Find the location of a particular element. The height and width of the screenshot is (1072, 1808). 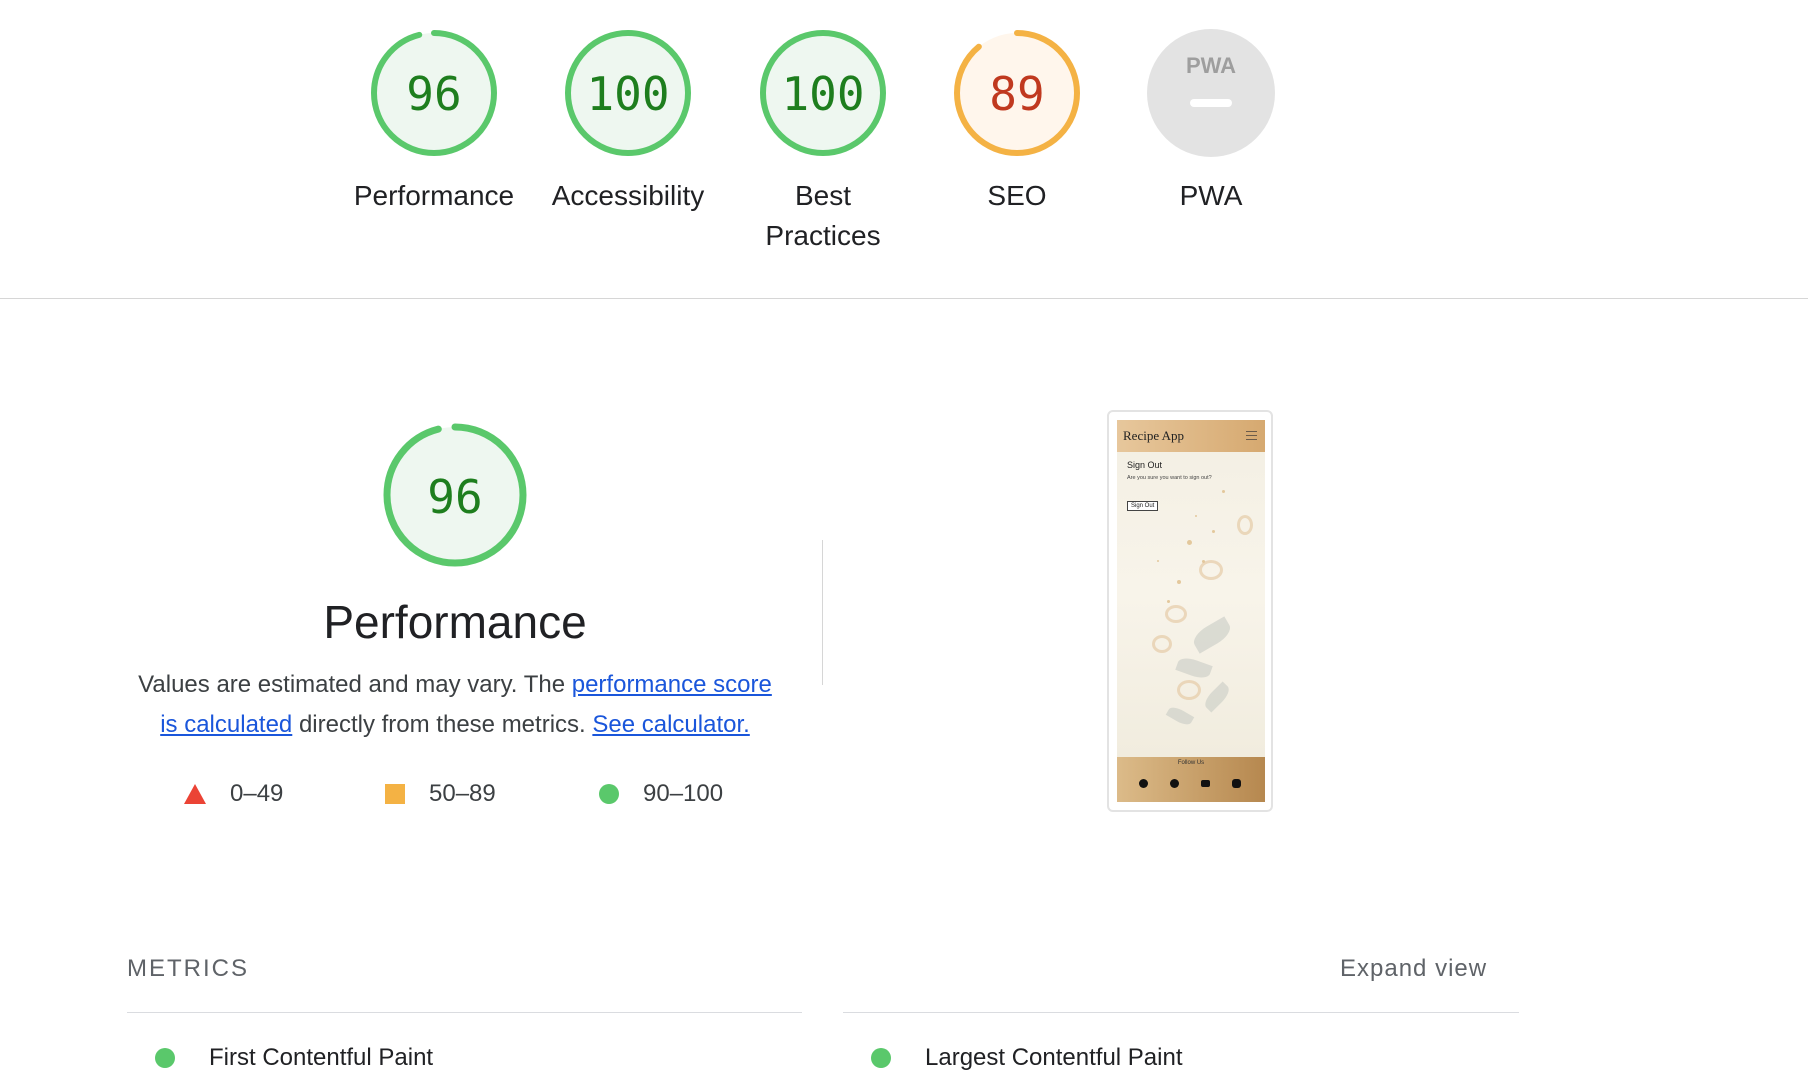

legend-fail: 0–49 is located at coordinates (233, 794).